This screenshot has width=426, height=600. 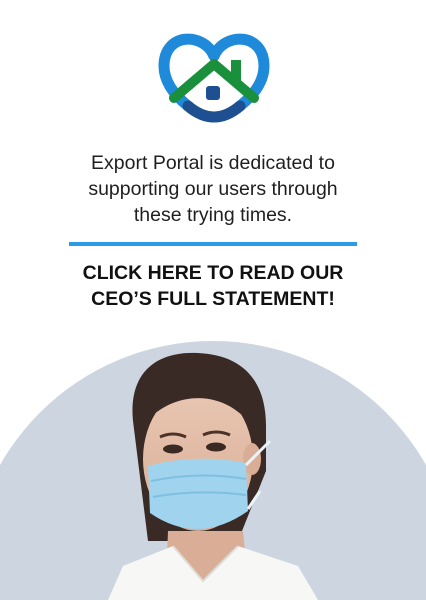 I want to click on cta-line-1: CLICK HERE TO READ OUR, so click(x=213, y=273).